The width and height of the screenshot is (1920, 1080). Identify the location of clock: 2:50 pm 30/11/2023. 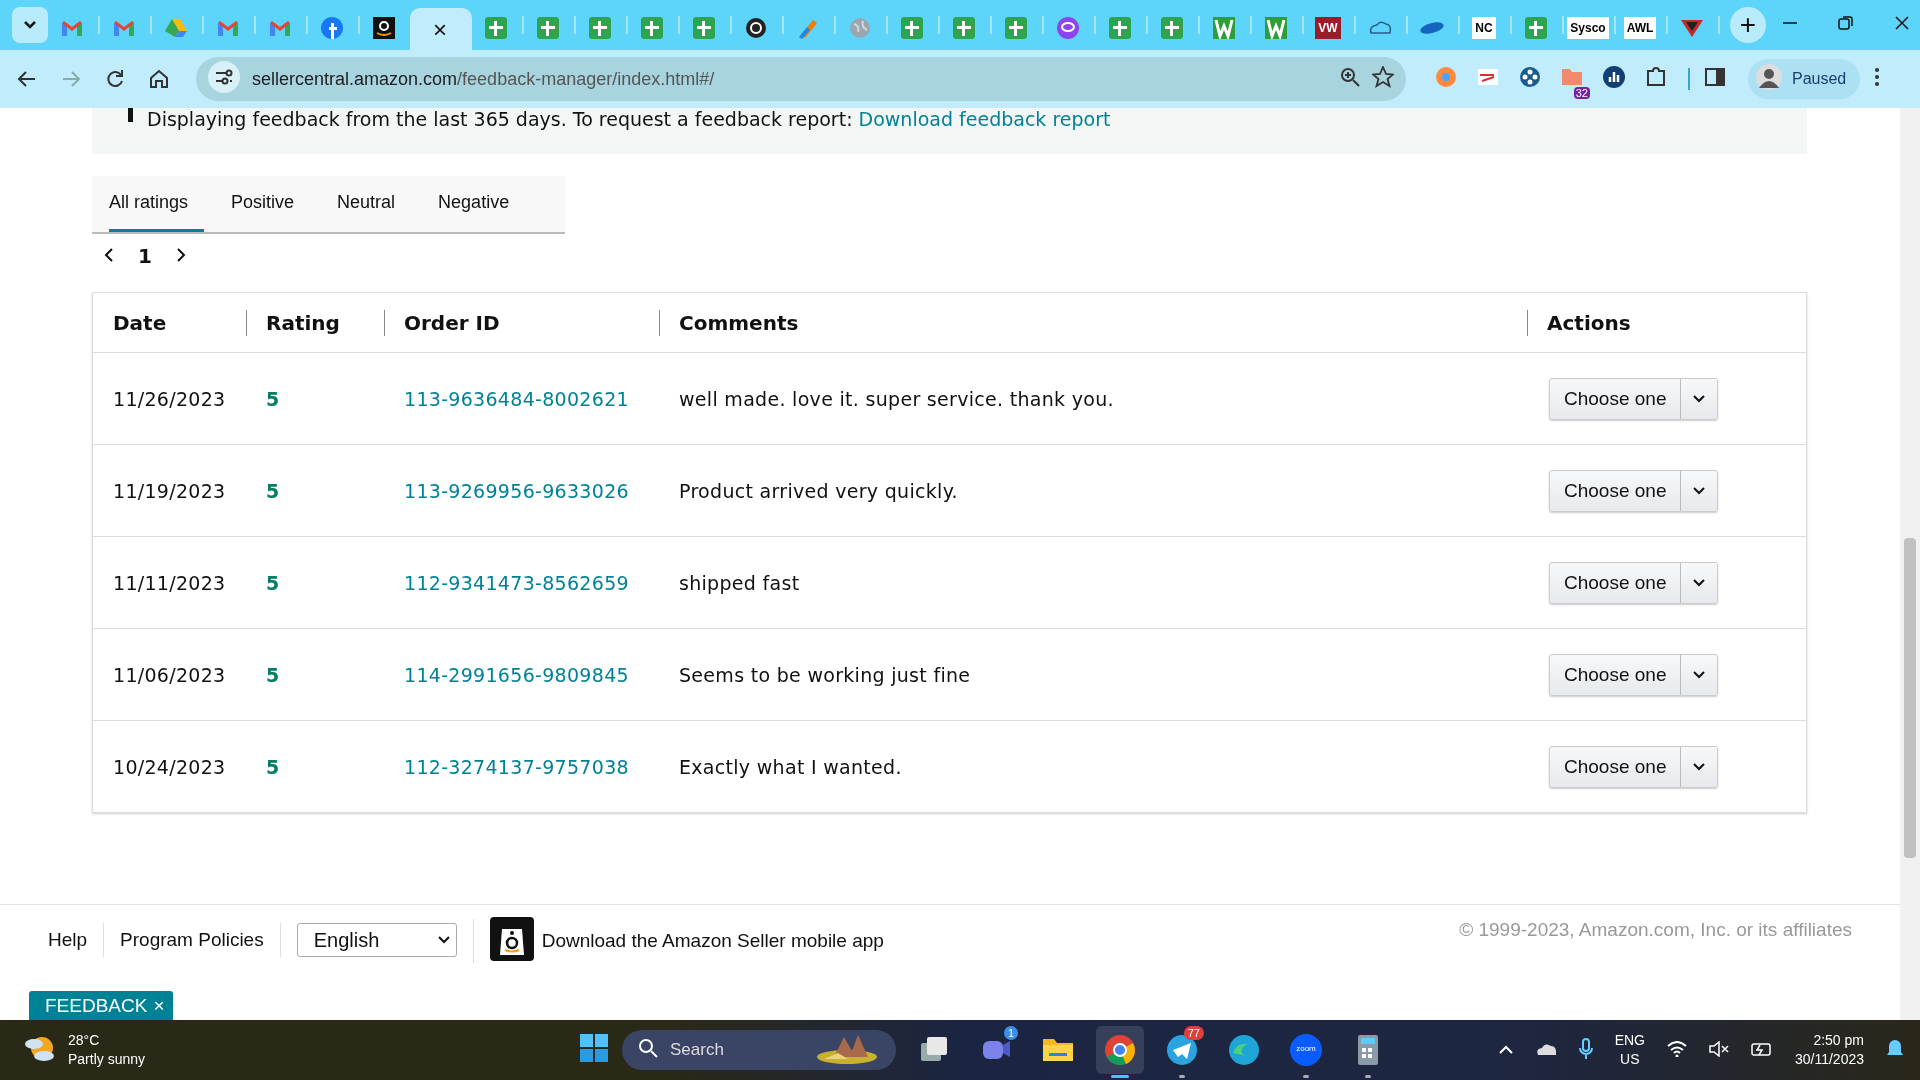
(1829, 1050).